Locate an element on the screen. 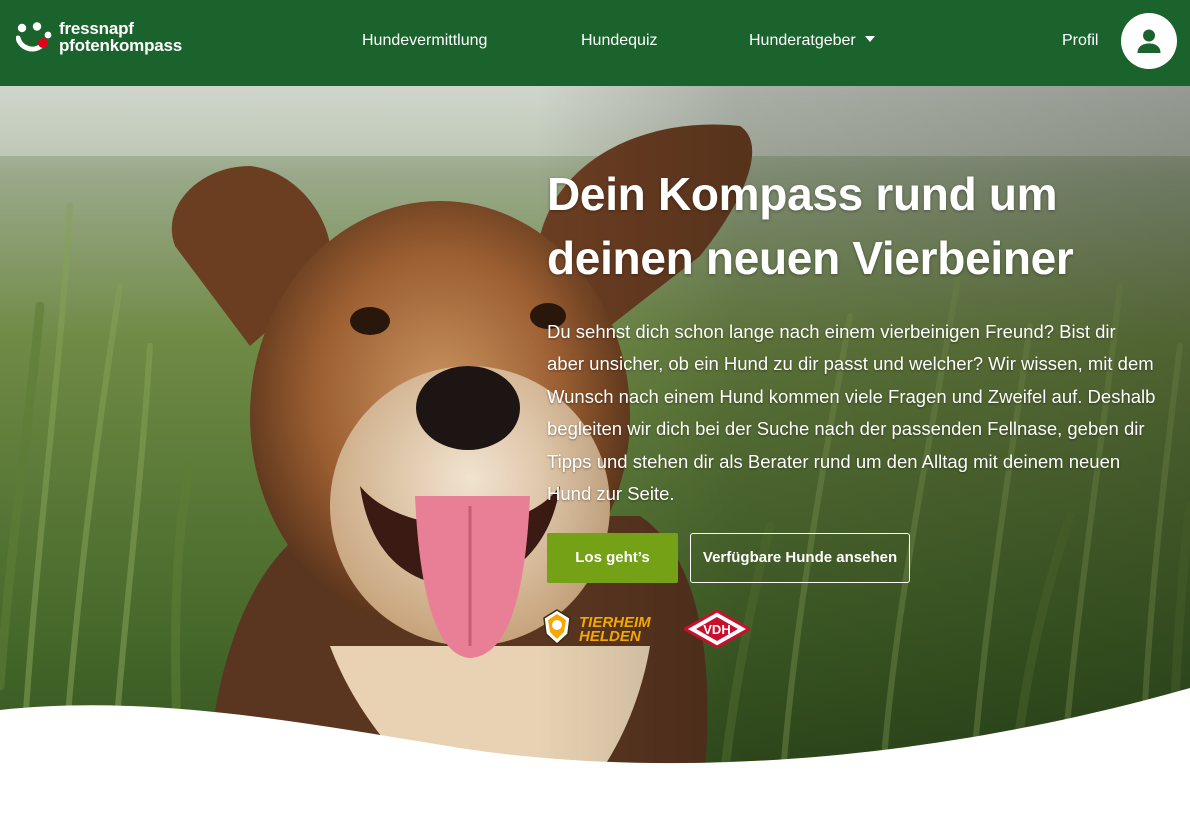 The height and width of the screenshot is (816, 1190). chevron-down-icon is located at coordinates (869, 38).